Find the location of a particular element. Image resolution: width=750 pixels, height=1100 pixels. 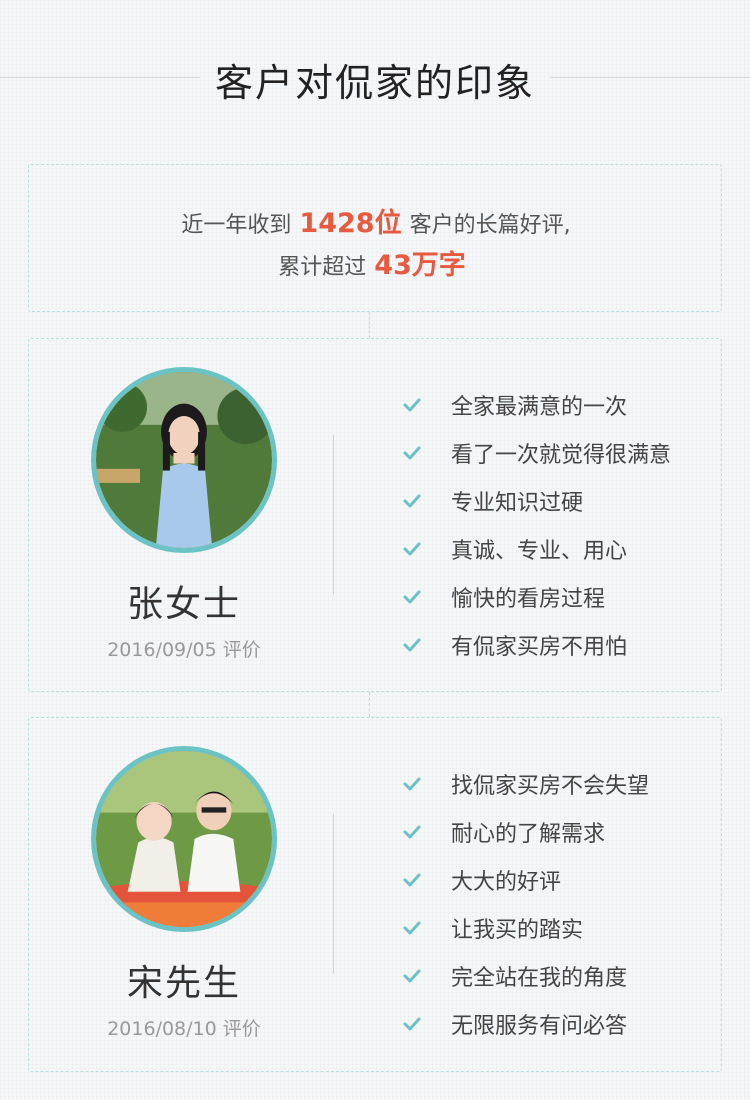

review-tag: 专业知识过硬 is located at coordinates (536, 501).